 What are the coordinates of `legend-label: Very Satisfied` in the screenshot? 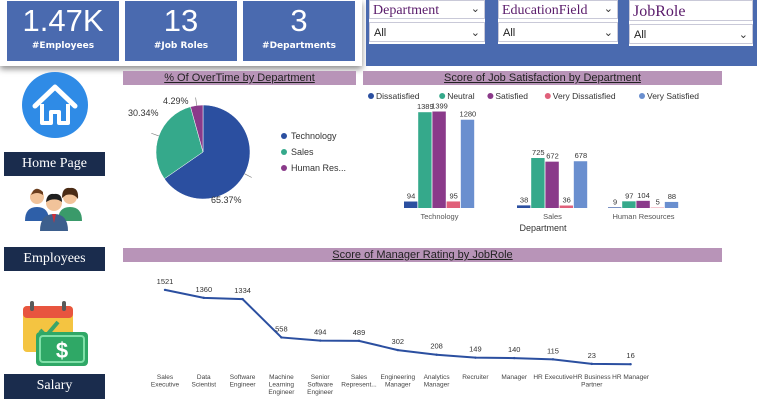 It's located at (673, 96).